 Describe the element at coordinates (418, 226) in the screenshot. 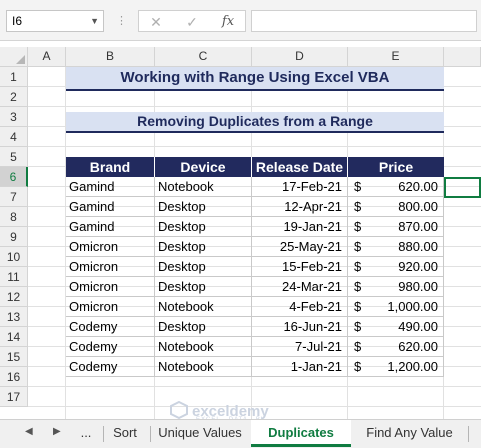

I see `price-amount: 870.00` at that location.